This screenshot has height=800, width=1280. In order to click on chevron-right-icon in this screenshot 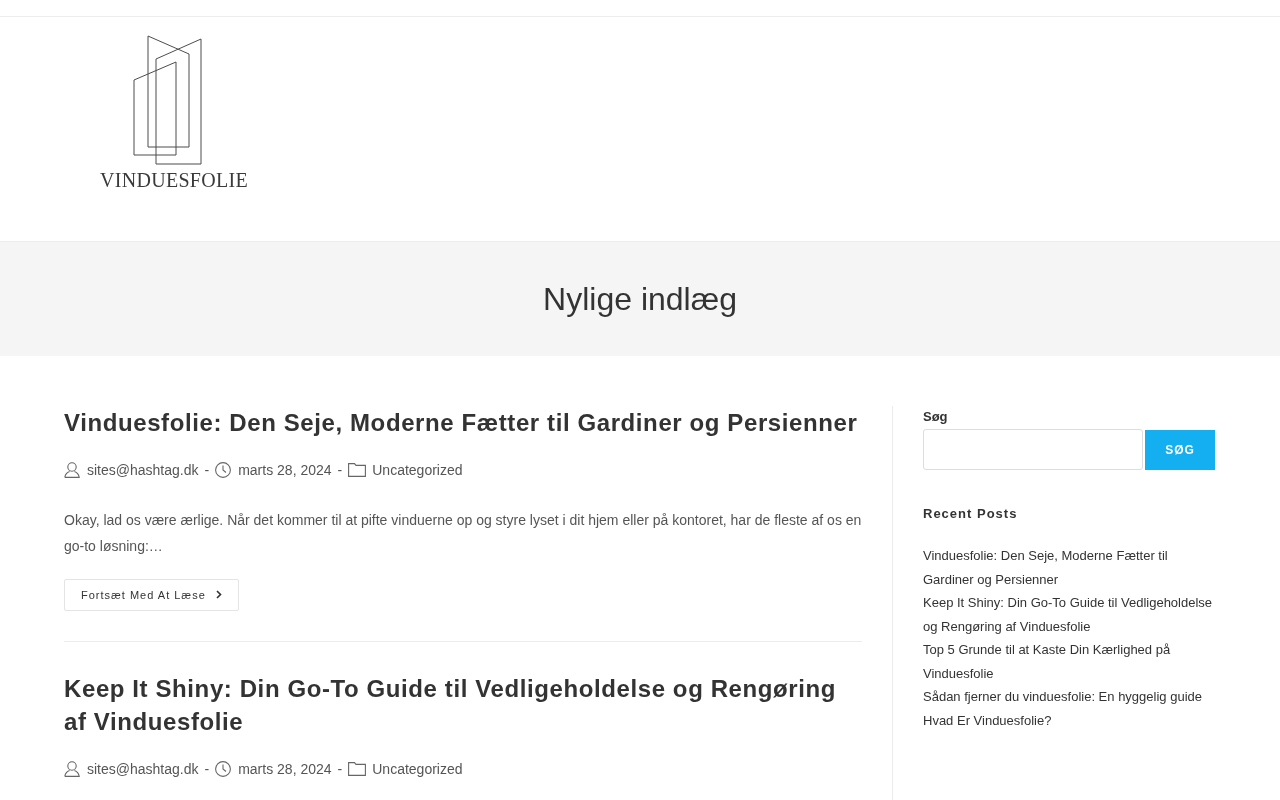, I will do `click(218, 595)`.